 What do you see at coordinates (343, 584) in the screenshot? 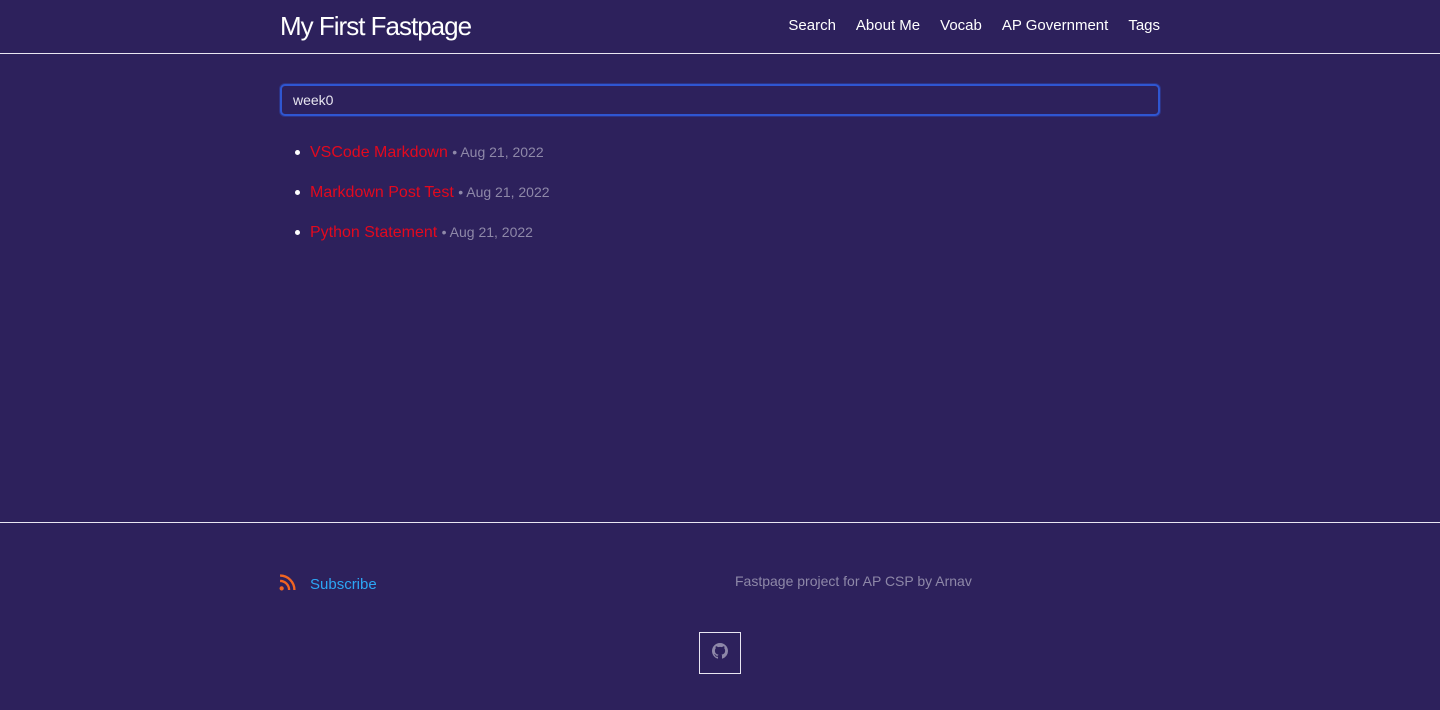
I see `subscribe-link: Subscribe` at bounding box center [343, 584].